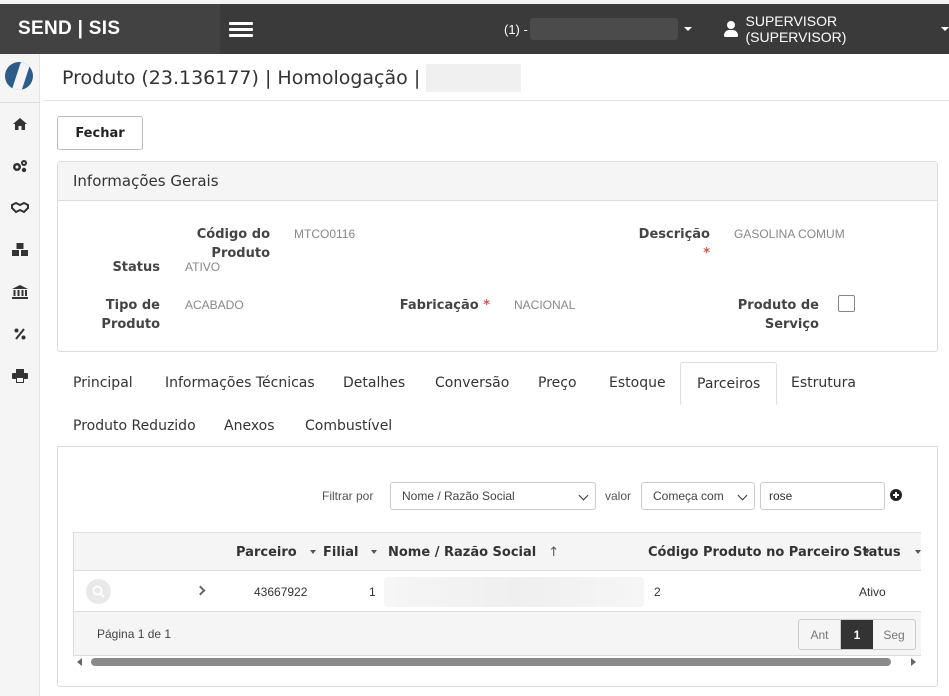 Image resolution: width=949 pixels, height=696 pixels. Describe the element at coordinates (472, 383) in the screenshot. I see `tab-conversao: Conversão` at that location.